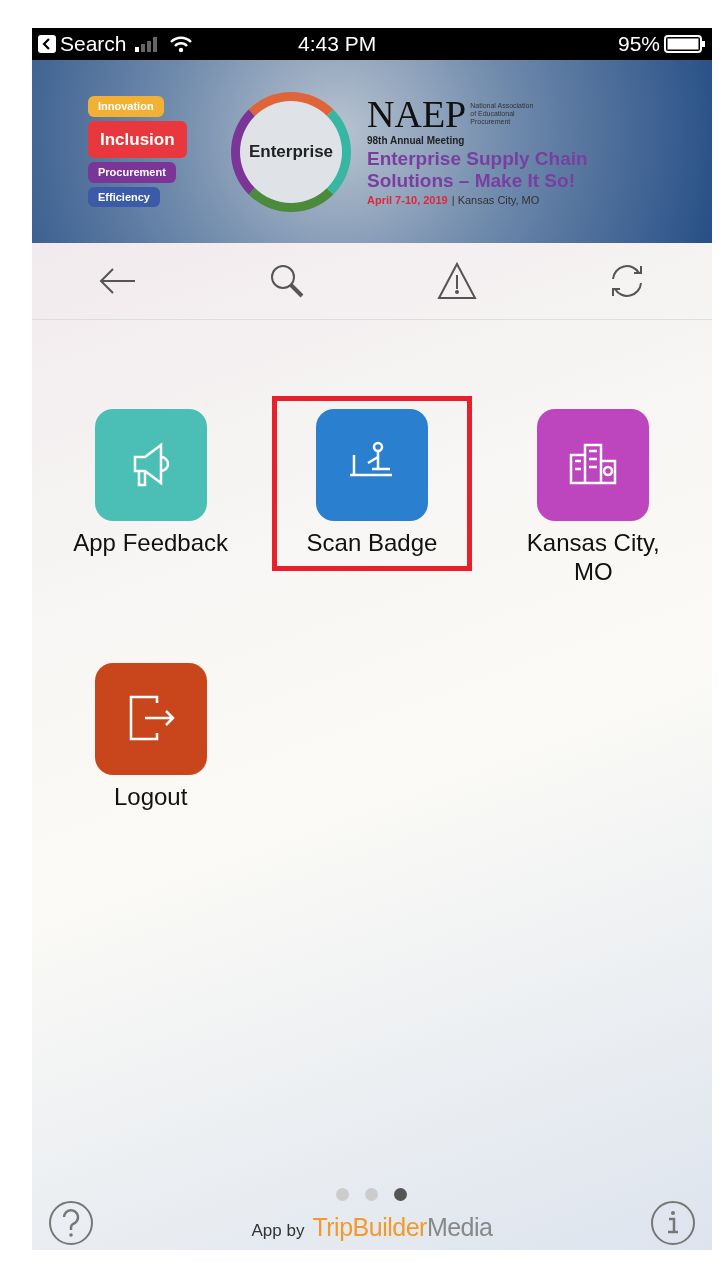 The height and width of the screenshot is (1264, 719). Describe the element at coordinates (457, 281) in the screenshot. I see `warning-icon` at that location.